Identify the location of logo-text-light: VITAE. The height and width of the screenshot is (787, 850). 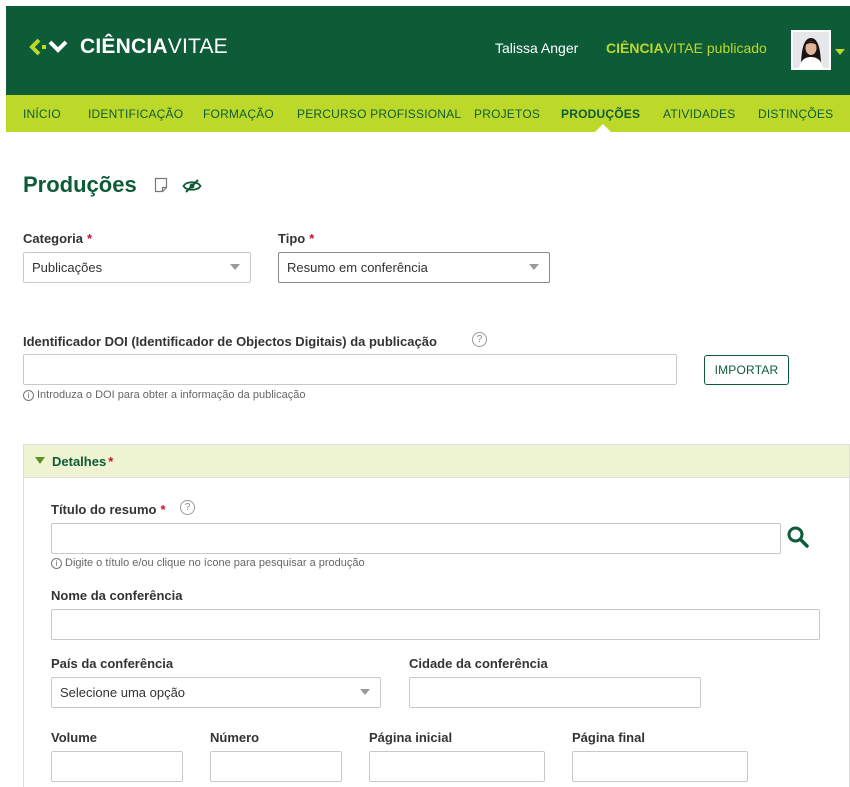
(197, 46).